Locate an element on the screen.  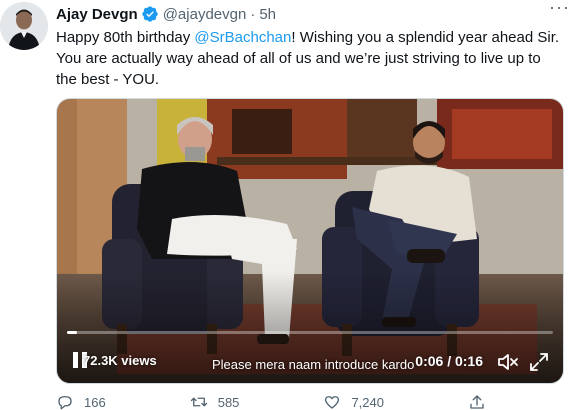
video-timecode: 0:06 / 0:16 is located at coordinates (449, 361).